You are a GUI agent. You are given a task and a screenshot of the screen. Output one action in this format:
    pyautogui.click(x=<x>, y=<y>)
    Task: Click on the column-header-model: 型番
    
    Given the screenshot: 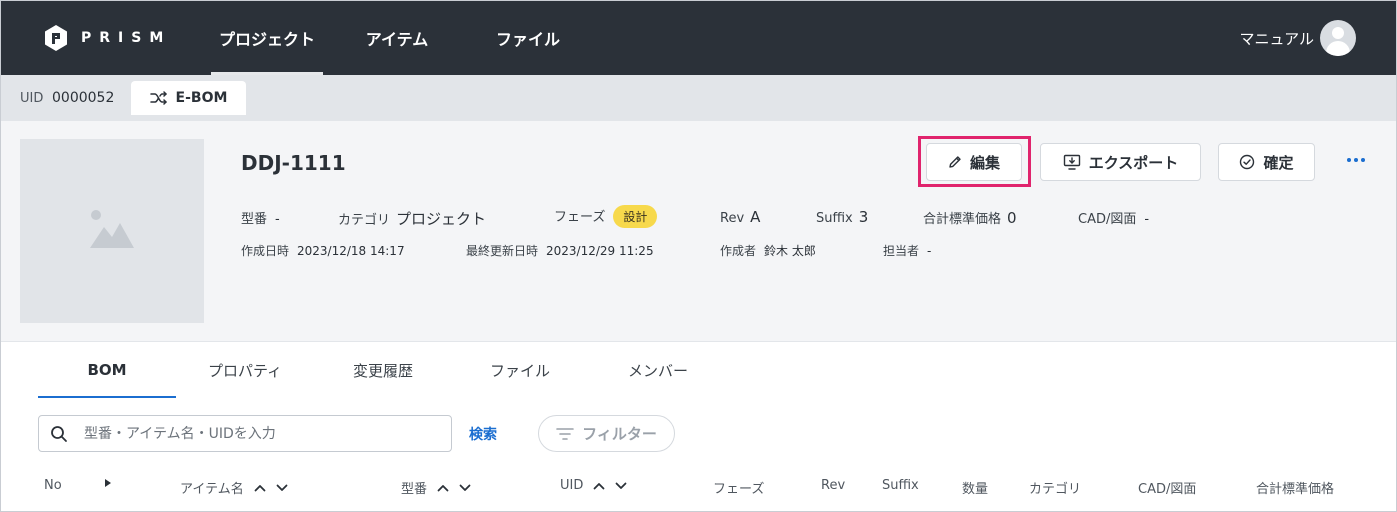 What is the action you would take?
    pyautogui.click(x=436, y=487)
    